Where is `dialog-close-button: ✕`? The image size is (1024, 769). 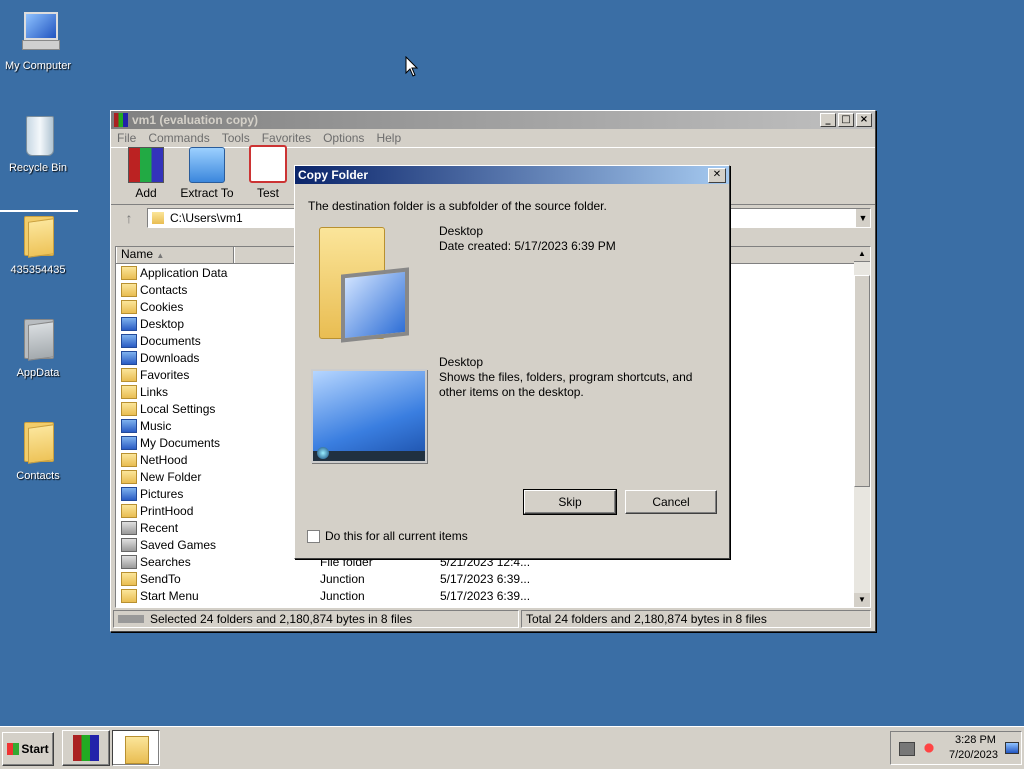
dialog-close-button: ✕ is located at coordinates (717, 175).